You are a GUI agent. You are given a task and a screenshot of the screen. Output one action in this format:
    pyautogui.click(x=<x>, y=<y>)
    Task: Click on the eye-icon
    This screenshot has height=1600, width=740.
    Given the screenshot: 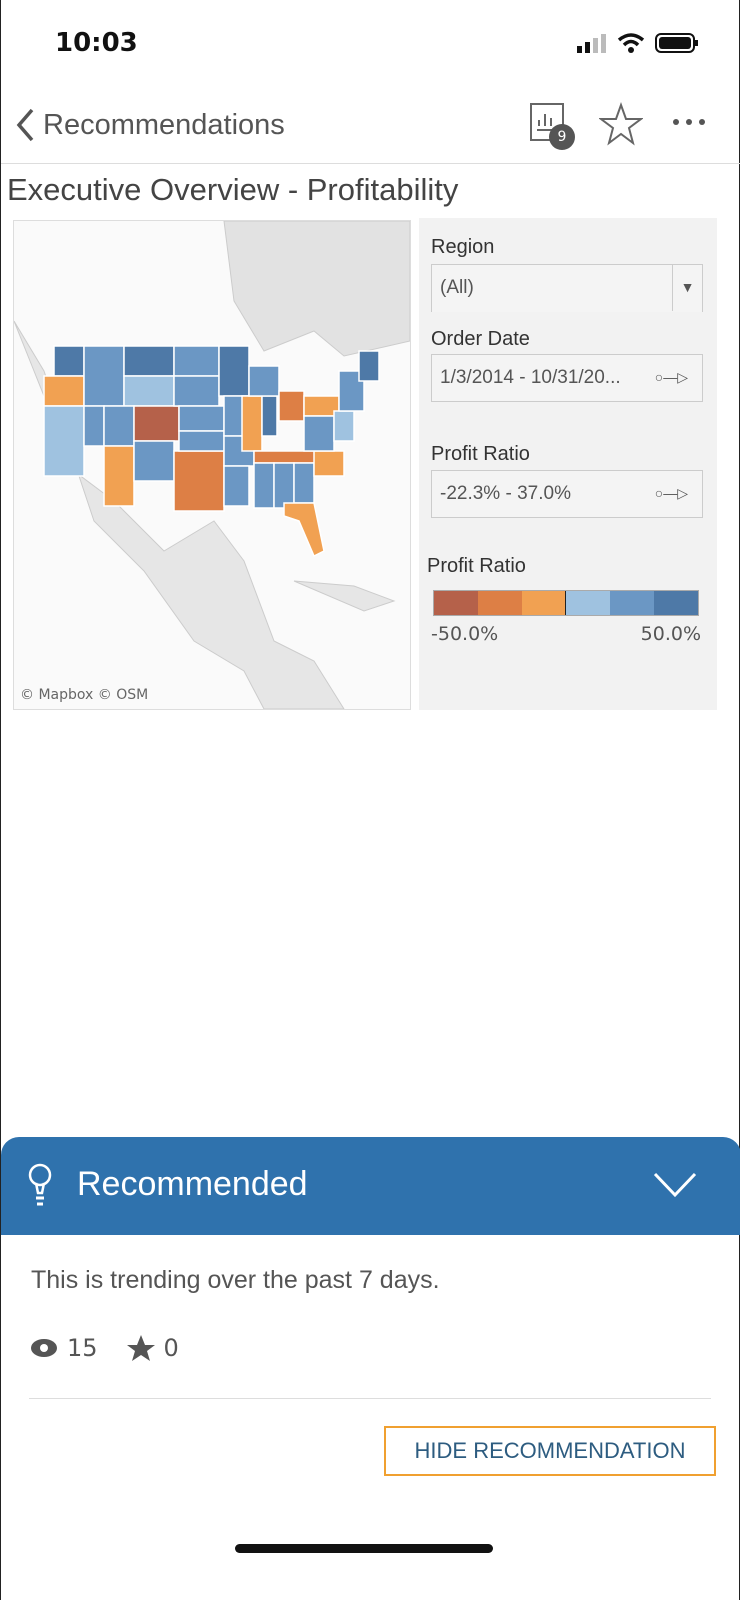 What is the action you would take?
    pyautogui.click(x=44, y=1348)
    